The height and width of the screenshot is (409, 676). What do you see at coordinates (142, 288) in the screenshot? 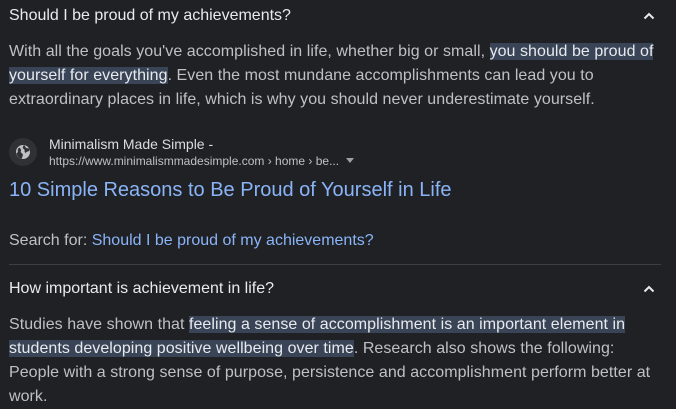
I see `faq-question-2: How important is achievement in life?` at bounding box center [142, 288].